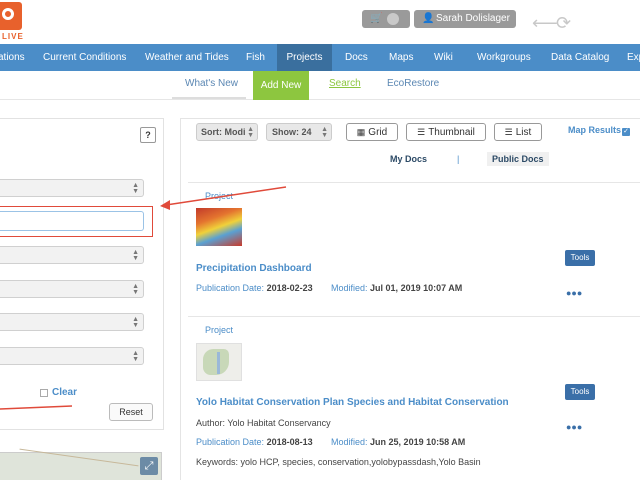 This screenshot has height=480, width=640. What do you see at coordinates (428, 18) in the screenshot?
I see `user-icon: 👤` at bounding box center [428, 18].